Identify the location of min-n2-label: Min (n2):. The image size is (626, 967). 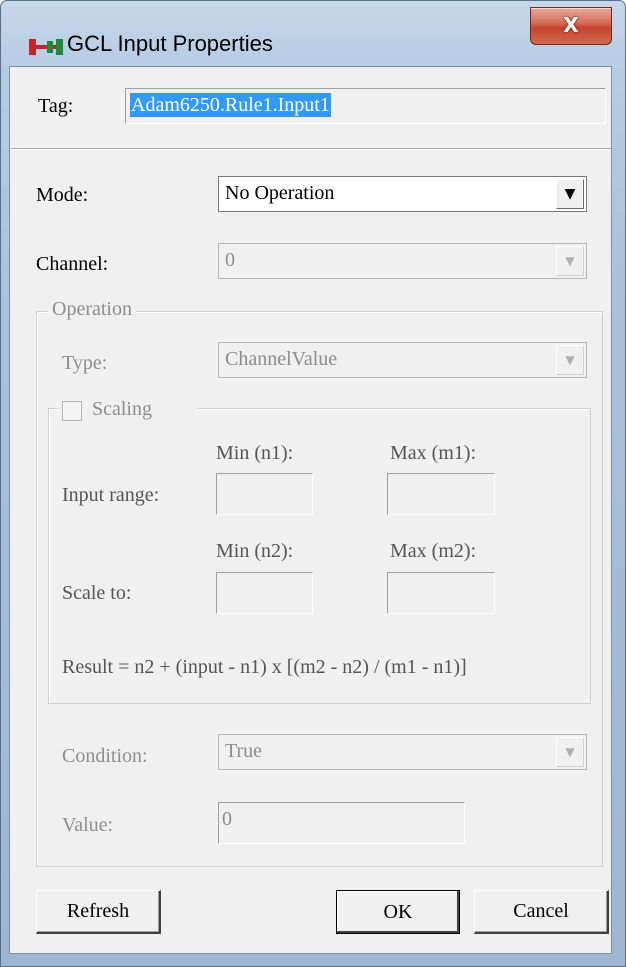
(255, 551).